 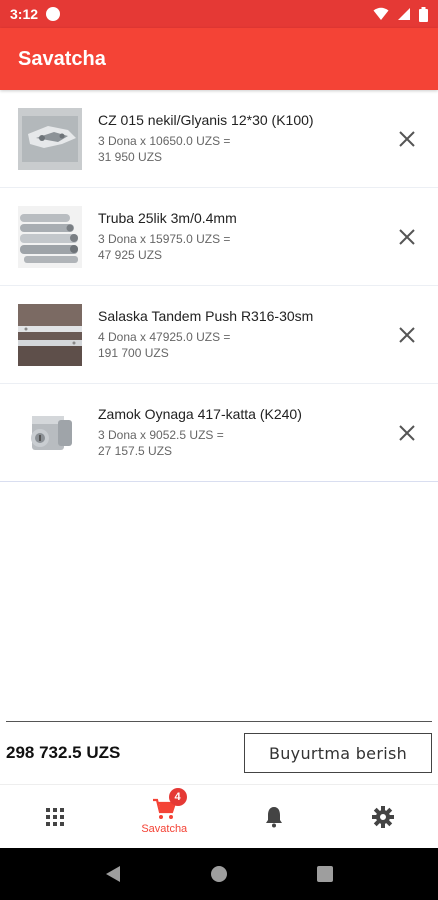 What do you see at coordinates (404, 14) in the screenshot?
I see `signal-icon` at bounding box center [404, 14].